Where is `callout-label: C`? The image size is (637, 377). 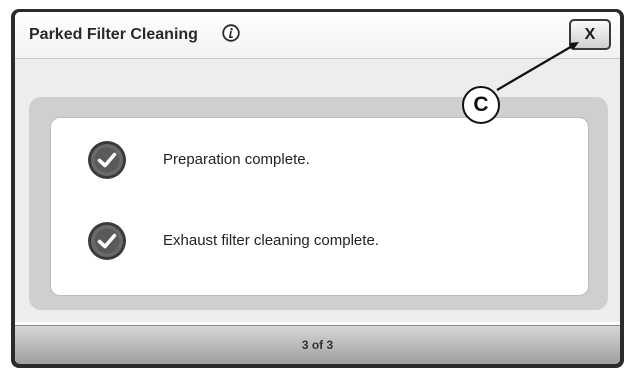 callout-label: C is located at coordinates (481, 105).